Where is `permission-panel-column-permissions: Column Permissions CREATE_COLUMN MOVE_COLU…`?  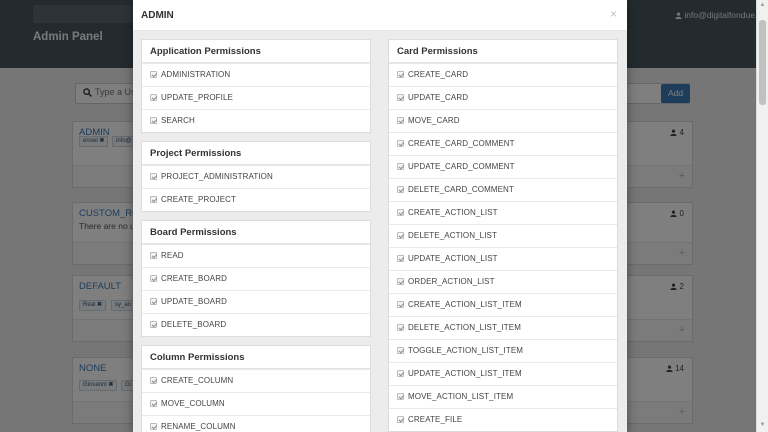
permission-panel-column-permissions: Column Permissions CREATE_COLUMN MOVE_COLU… is located at coordinates (256, 388).